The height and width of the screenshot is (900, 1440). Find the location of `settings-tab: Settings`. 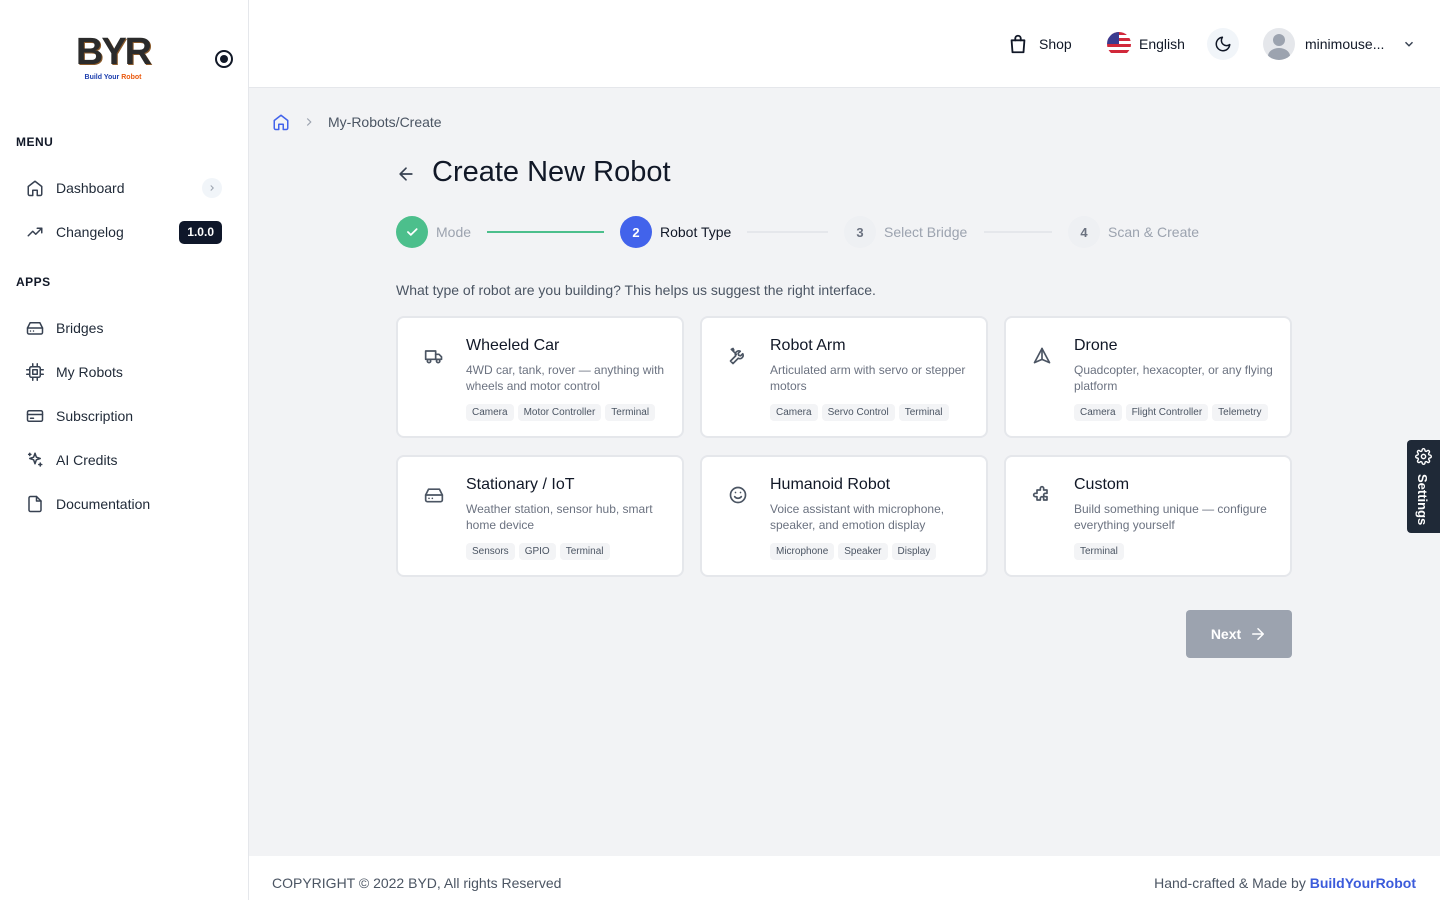

settings-tab: Settings is located at coordinates (1423, 486).